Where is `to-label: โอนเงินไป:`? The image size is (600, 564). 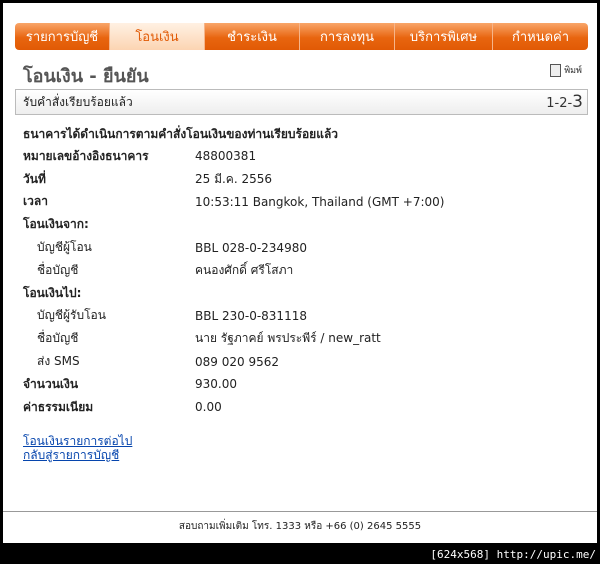
to-label: โอนเงินไป: is located at coordinates (52, 292).